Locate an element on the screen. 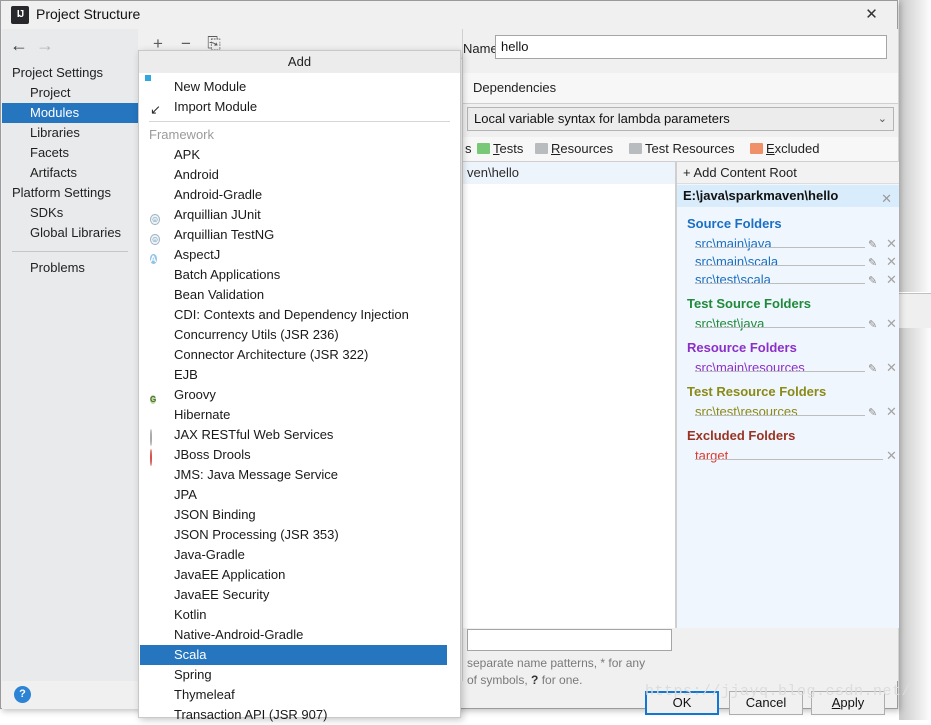 The height and width of the screenshot is (725, 931). resource-folder-row: src\main\resources is located at coordinates (780, 367).